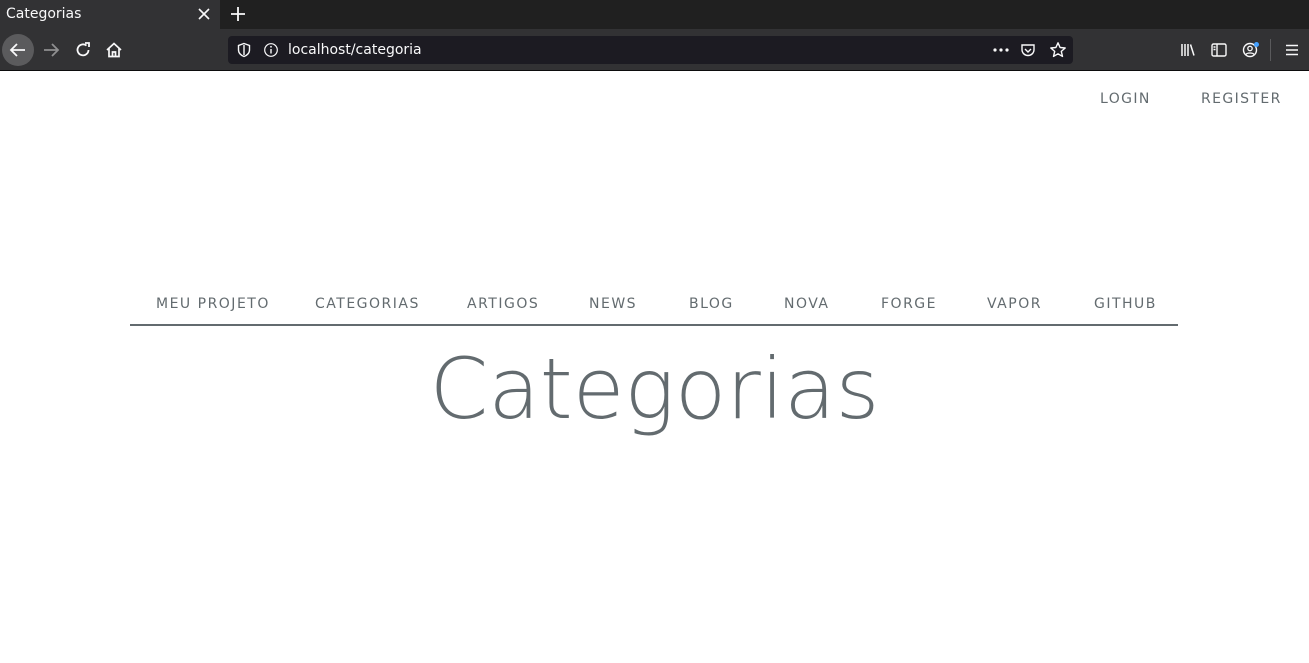 The image size is (1309, 663). Describe the element at coordinates (1001, 50) in the screenshot. I see `more-icon` at that location.